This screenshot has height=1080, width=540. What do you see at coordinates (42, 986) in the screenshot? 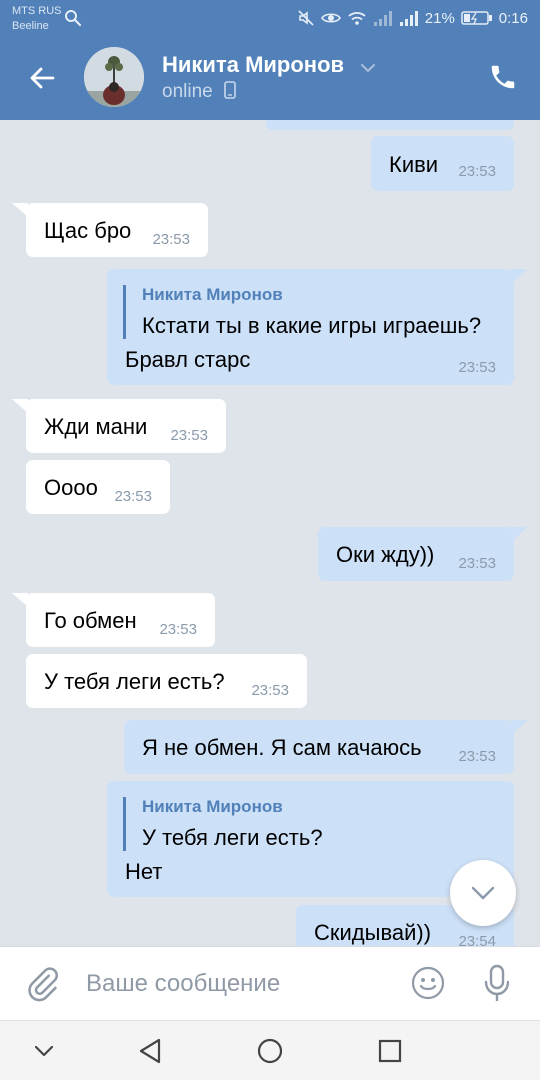
I see `paperclip-icon` at bounding box center [42, 986].